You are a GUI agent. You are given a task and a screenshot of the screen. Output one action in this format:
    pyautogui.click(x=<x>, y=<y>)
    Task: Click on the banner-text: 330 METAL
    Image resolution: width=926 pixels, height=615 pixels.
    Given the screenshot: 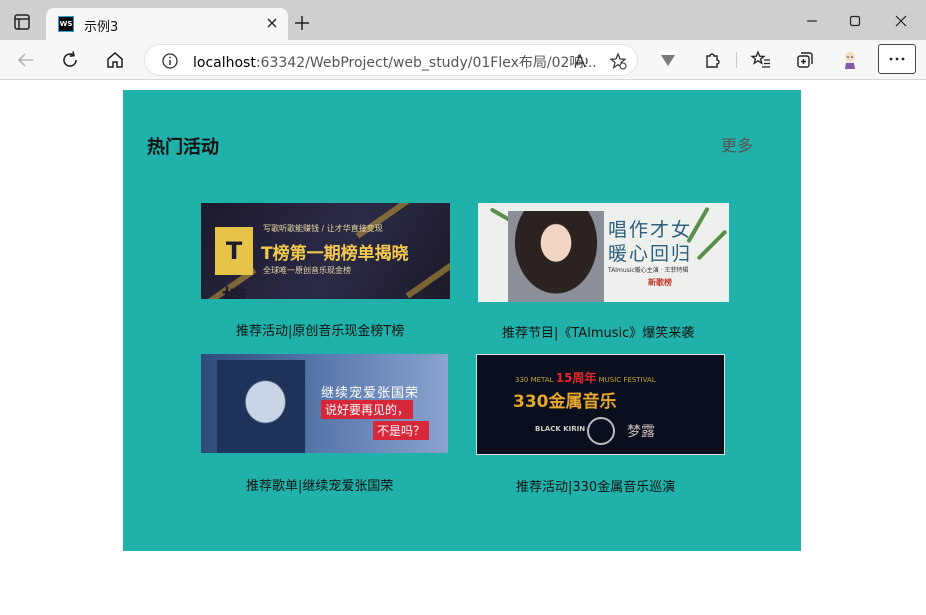 What is the action you would take?
    pyautogui.click(x=535, y=380)
    